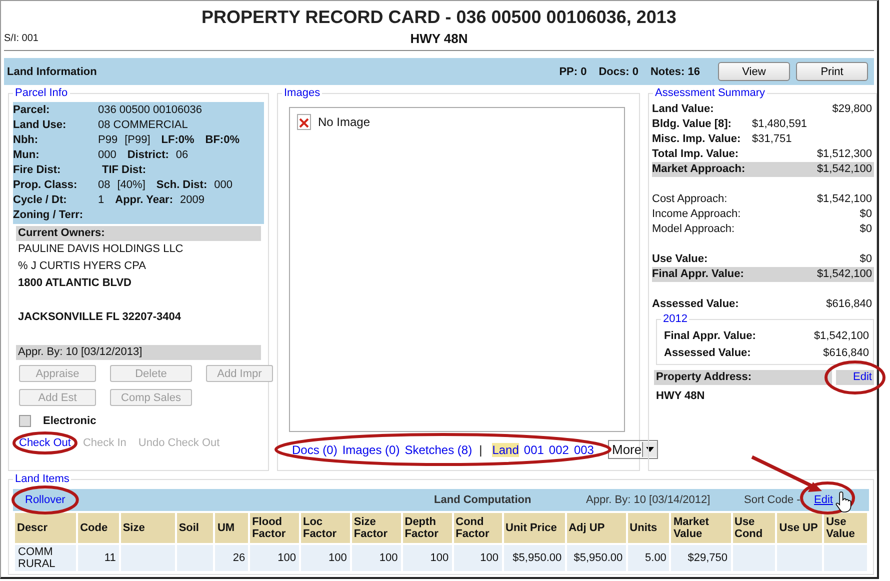 Image resolution: width=890 pixels, height=581 pixels. What do you see at coordinates (100, 249) in the screenshot?
I see `owner-line: PAULINE DAVIS HOLDINGS LLC` at bounding box center [100, 249].